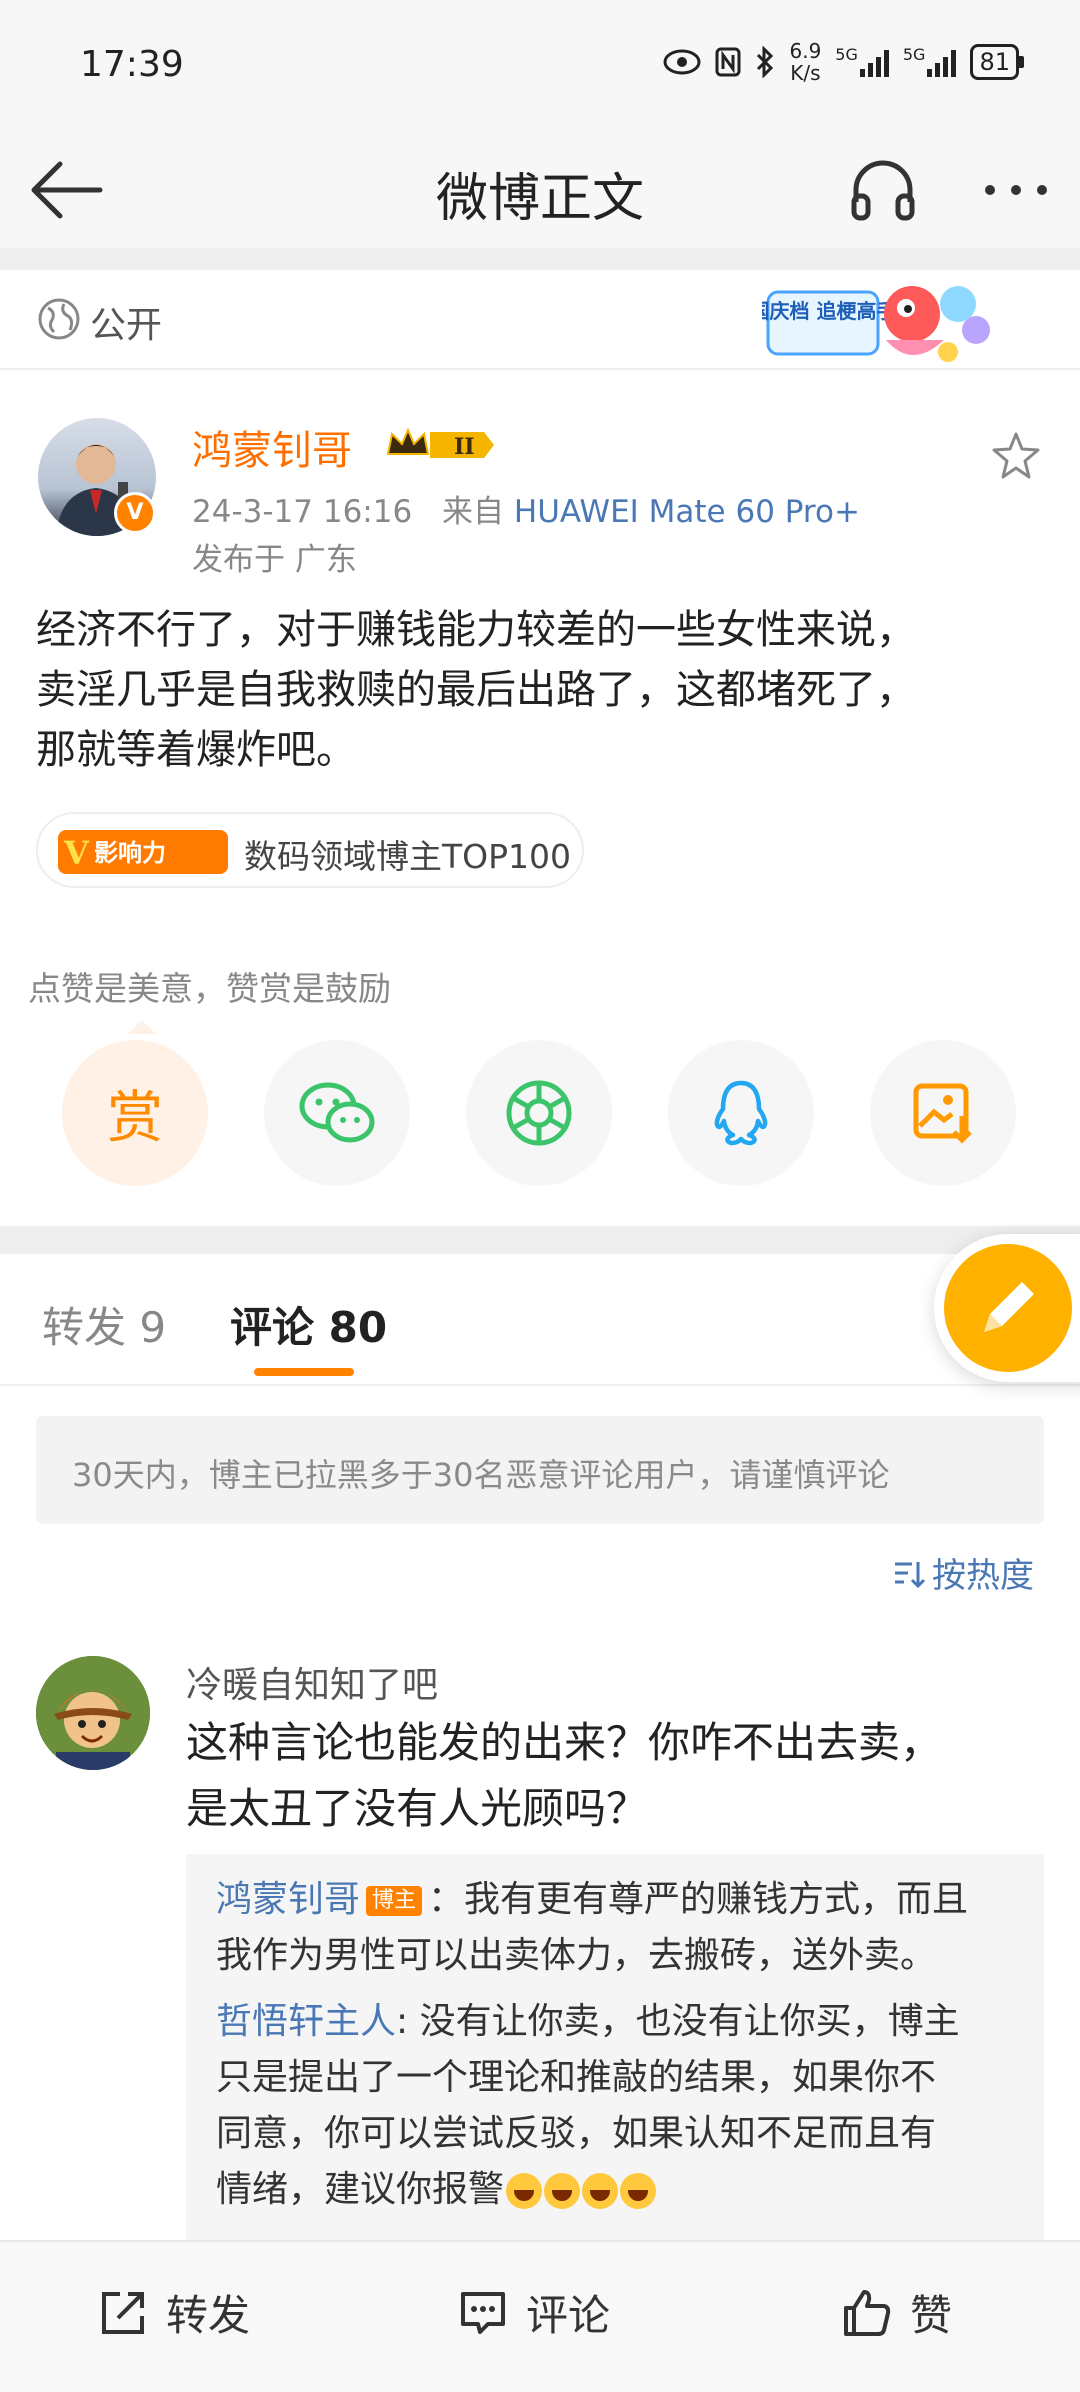 Image resolution: width=1080 pixels, height=2392 pixels. What do you see at coordinates (481, 1475) in the screenshot?
I see `notice-text: 30天内，博主已拉黑多于30名恶意评论用户，请谨慎评论` at bounding box center [481, 1475].